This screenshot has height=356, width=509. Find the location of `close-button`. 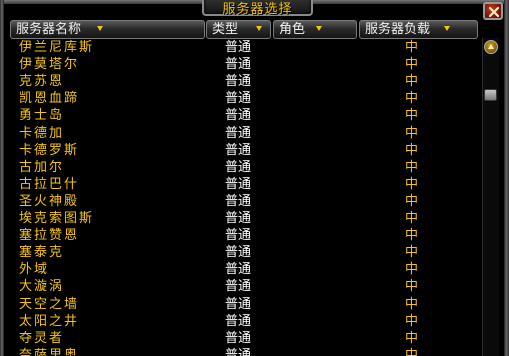

close-button is located at coordinates (493, 11).